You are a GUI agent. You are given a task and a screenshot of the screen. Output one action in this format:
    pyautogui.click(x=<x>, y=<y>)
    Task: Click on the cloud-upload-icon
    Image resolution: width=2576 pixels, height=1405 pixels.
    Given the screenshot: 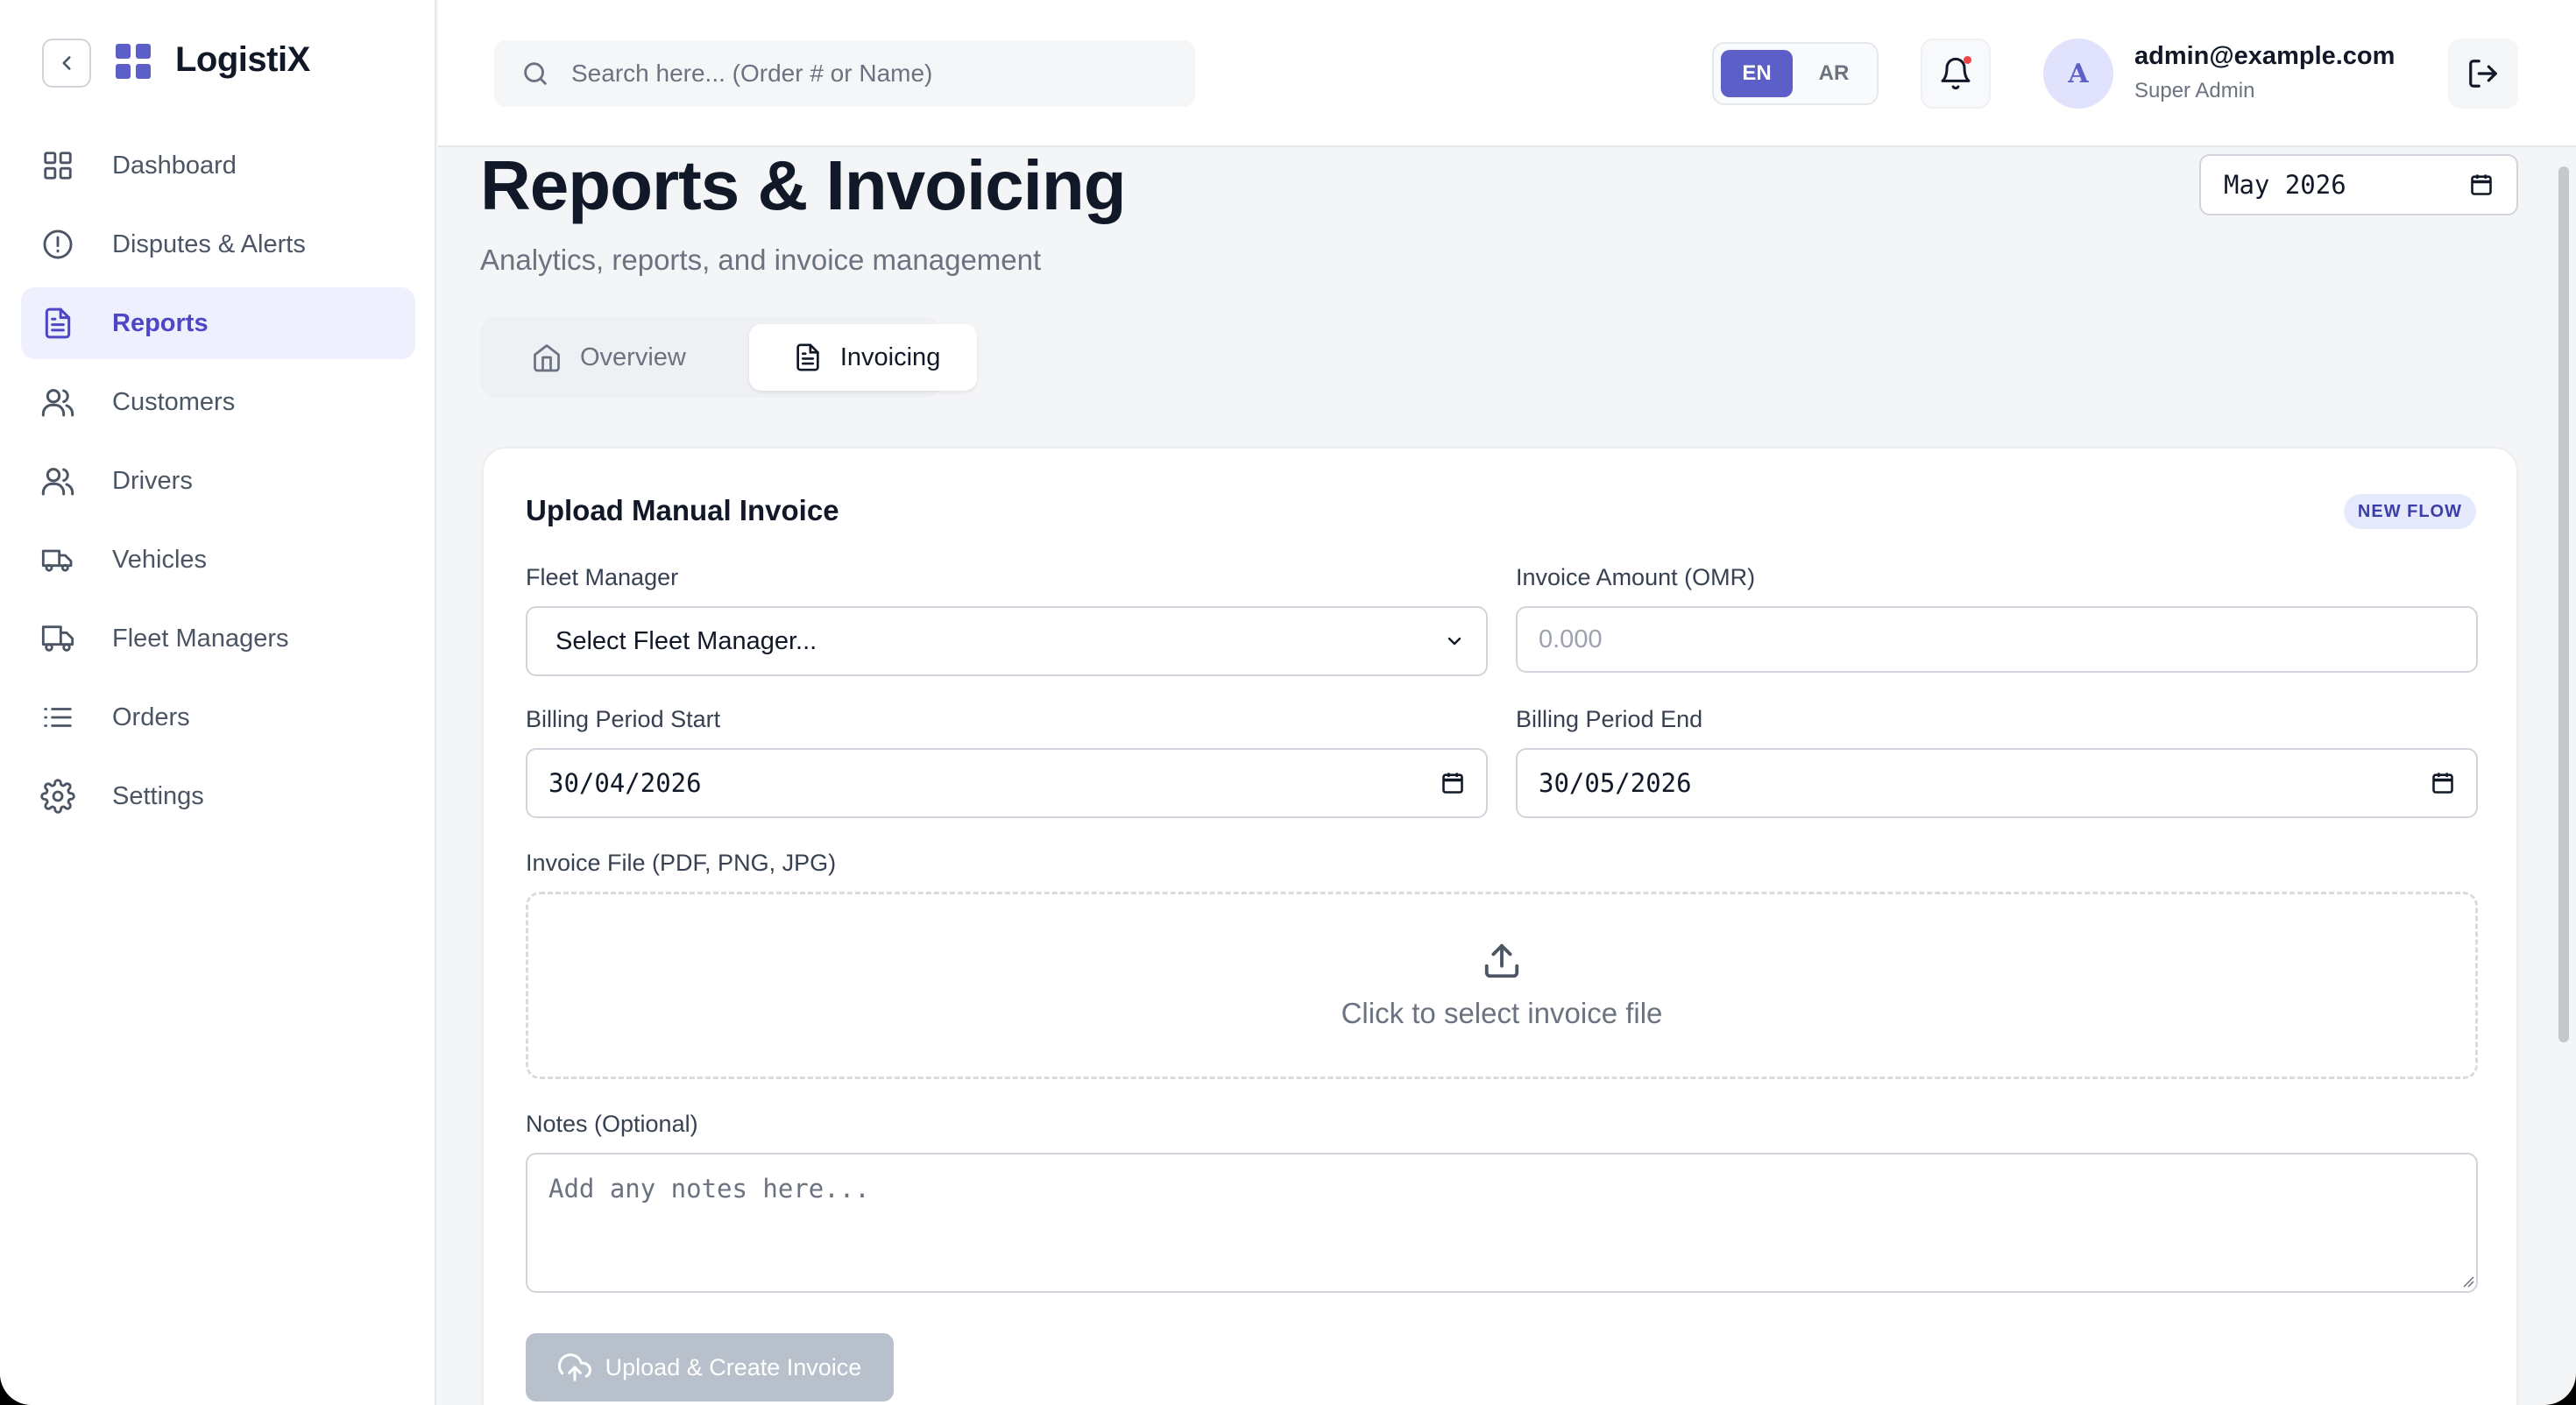 What is the action you would take?
    pyautogui.click(x=574, y=1367)
    